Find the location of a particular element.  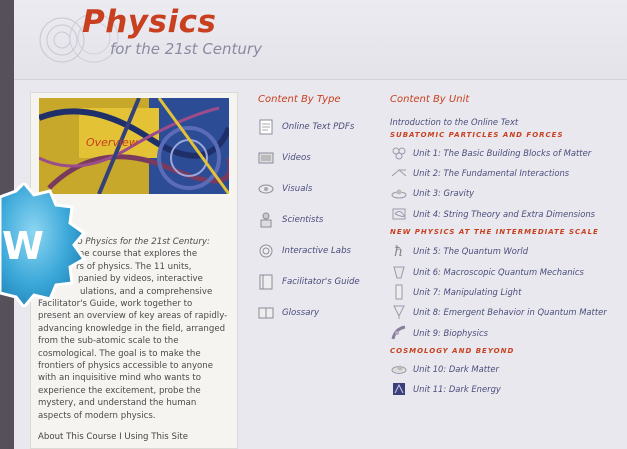

type-item-videos: Videos is located at coordinates (284, 158).